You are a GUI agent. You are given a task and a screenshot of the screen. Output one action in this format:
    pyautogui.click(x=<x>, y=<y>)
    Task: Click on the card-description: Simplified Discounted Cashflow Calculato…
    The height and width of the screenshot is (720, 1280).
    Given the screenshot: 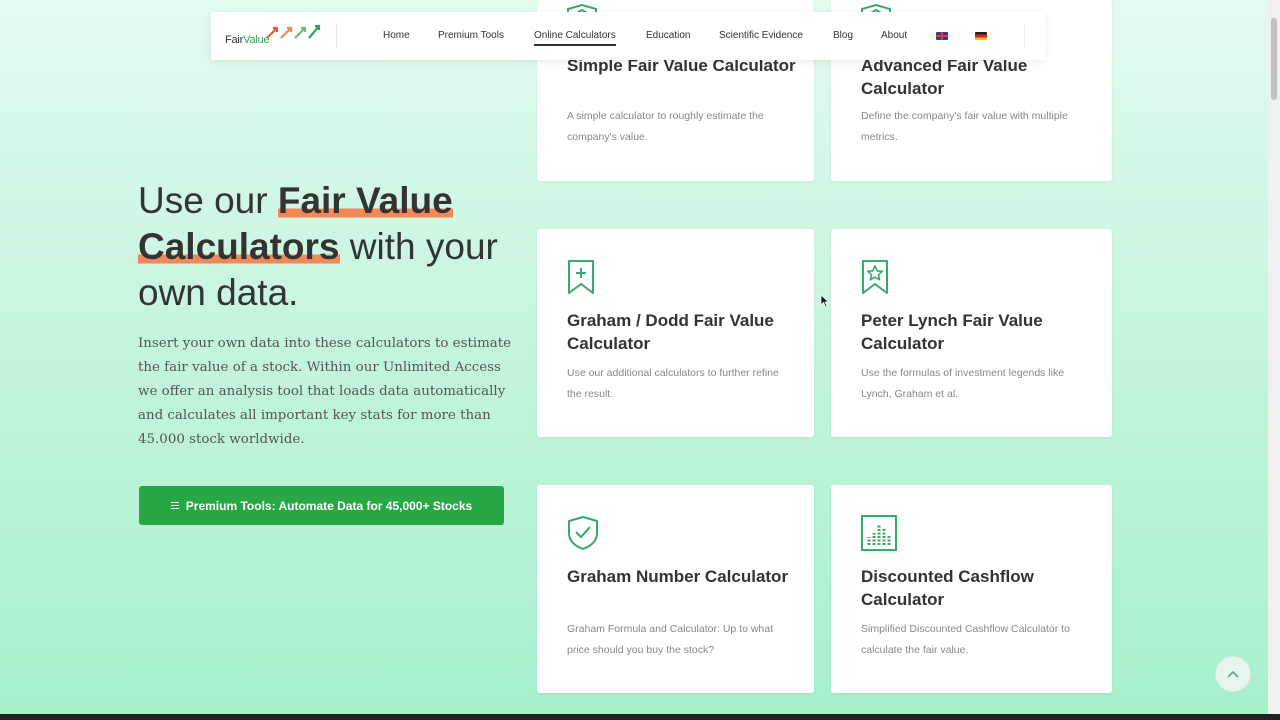 What is the action you would take?
    pyautogui.click(x=965, y=639)
    